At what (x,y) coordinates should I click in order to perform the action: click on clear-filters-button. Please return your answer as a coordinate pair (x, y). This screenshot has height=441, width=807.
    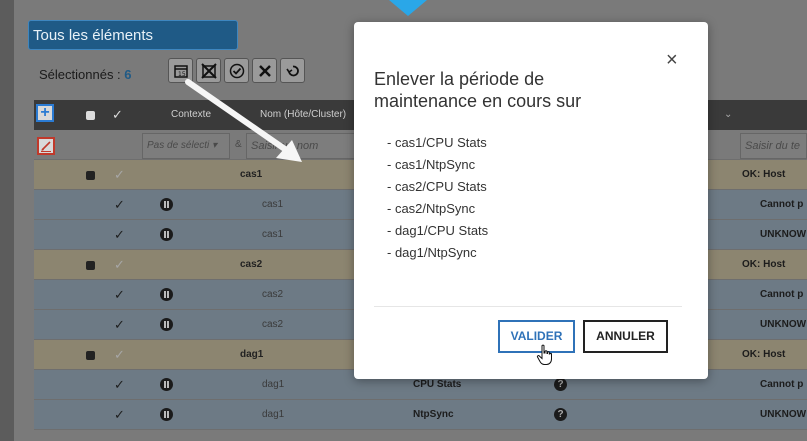
    Looking at the image, I should click on (46, 146).